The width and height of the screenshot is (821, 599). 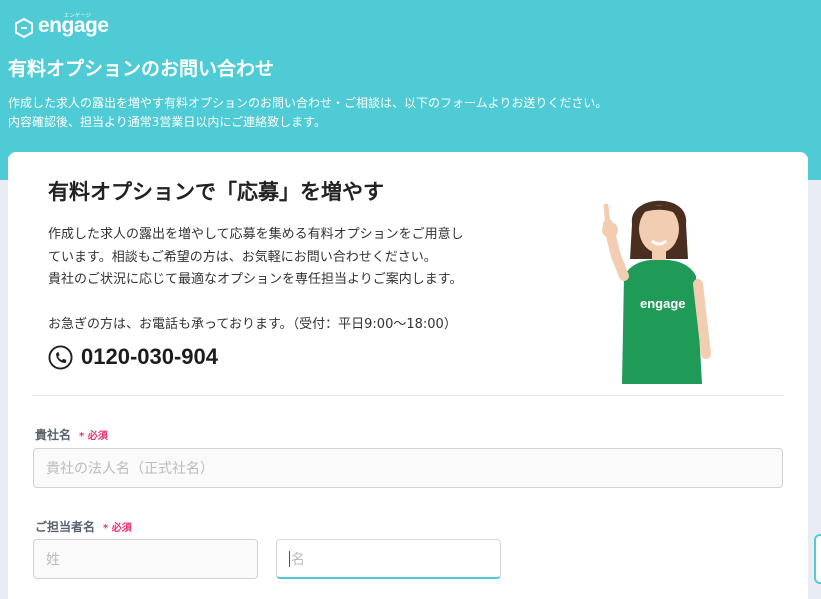 I want to click on description-line-2: 内容確認後、担当より通常3営業日以内にご連絡致します。, so click(x=167, y=122).